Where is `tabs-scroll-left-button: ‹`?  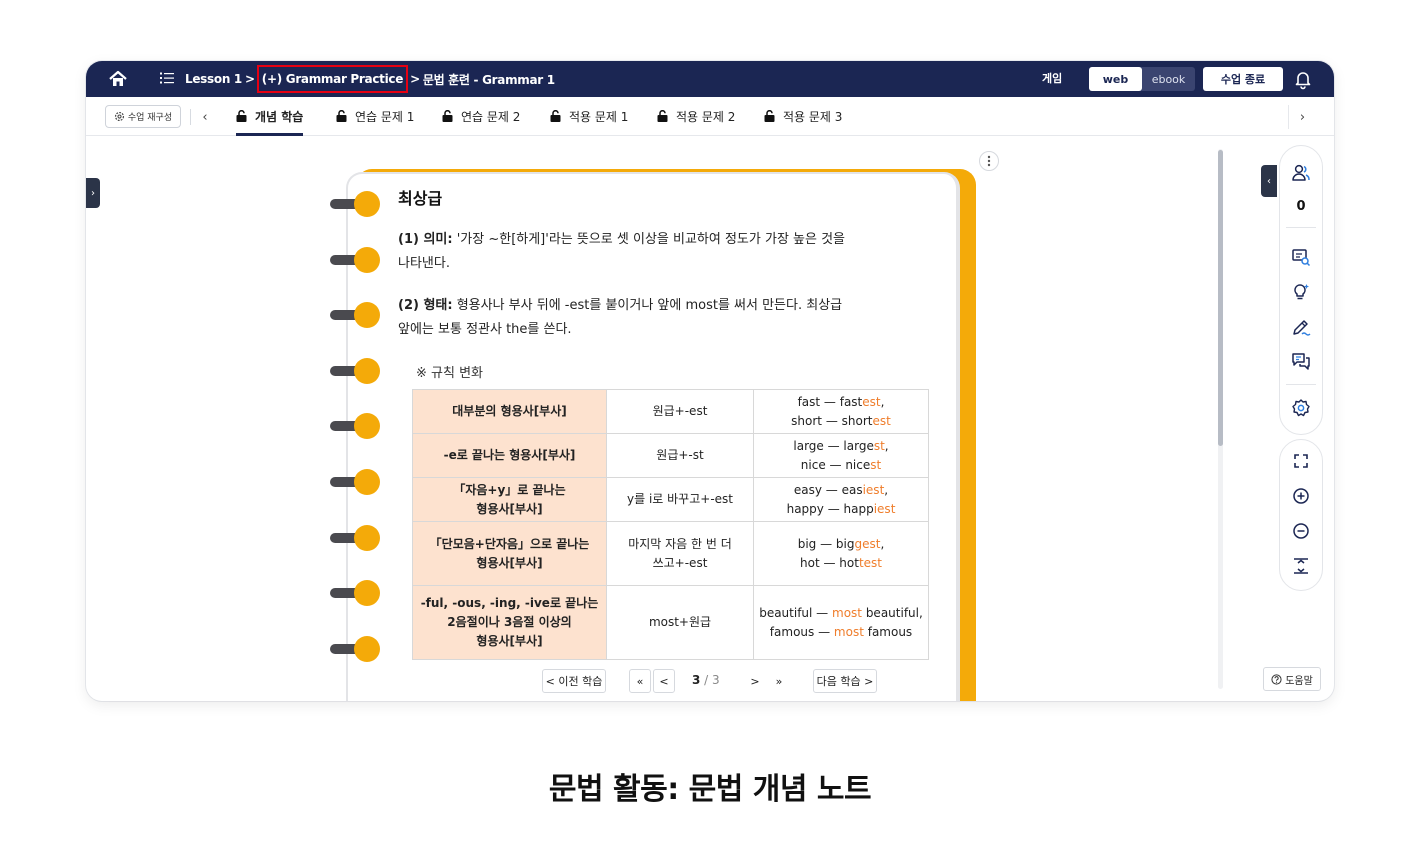
tabs-scroll-left-button: ‹ is located at coordinates (205, 117).